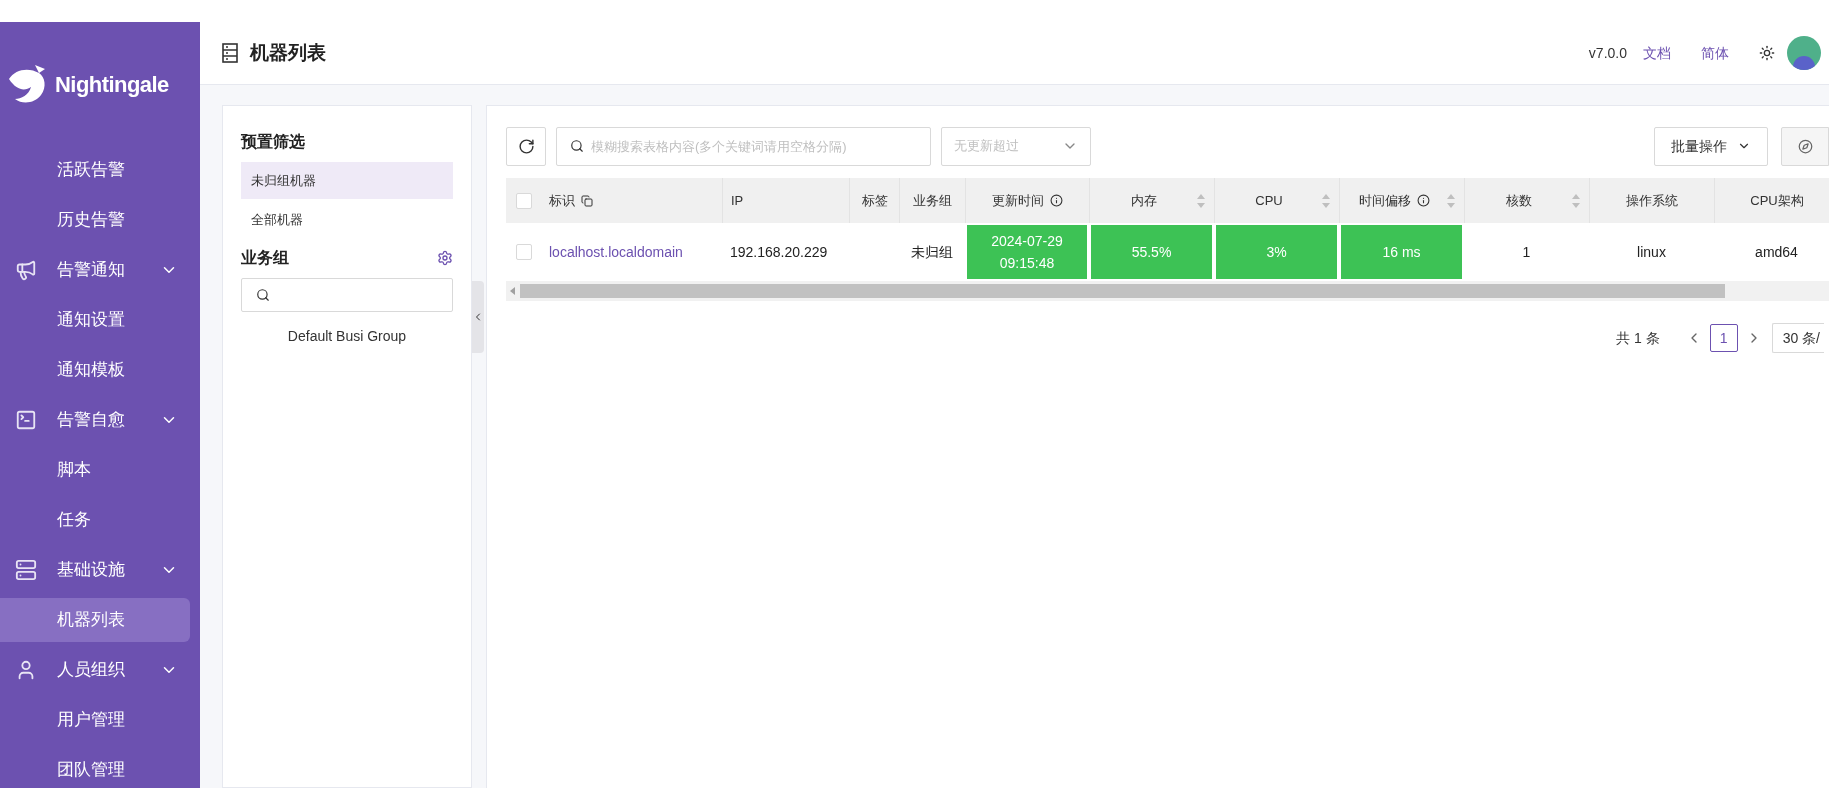 Image resolution: width=1829 pixels, height=788 pixels. Describe the element at coordinates (874, 200) in the screenshot. I see `column-header: 标签` at that location.